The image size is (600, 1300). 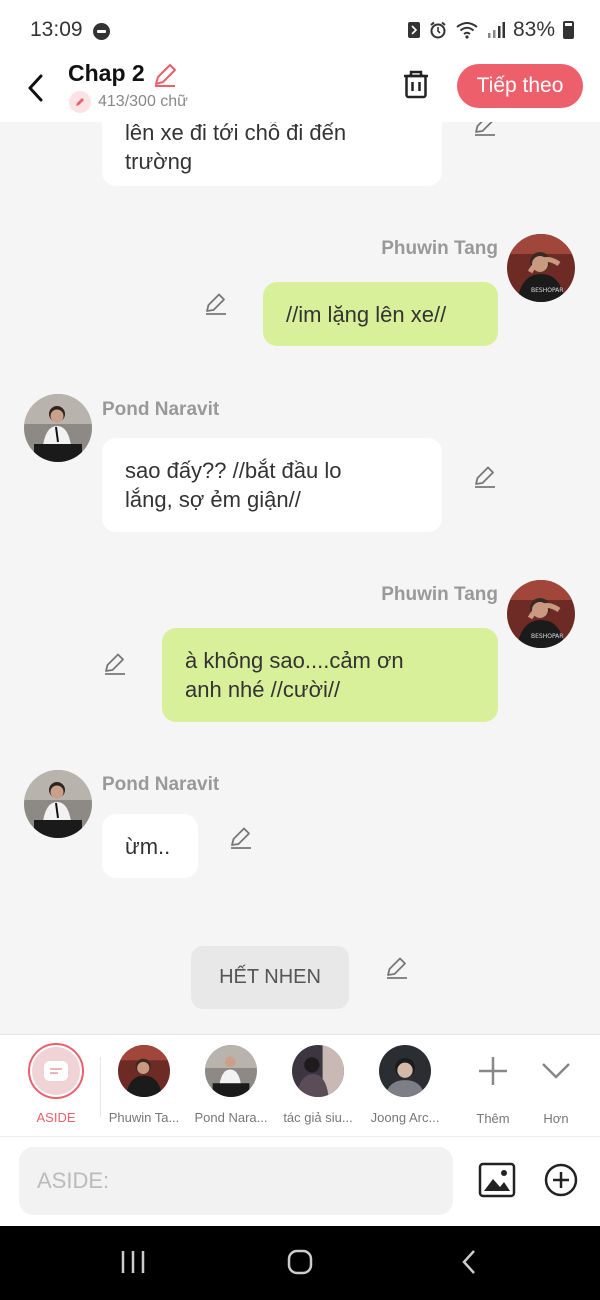 I want to click on alarm-icon, so click(x=438, y=30).